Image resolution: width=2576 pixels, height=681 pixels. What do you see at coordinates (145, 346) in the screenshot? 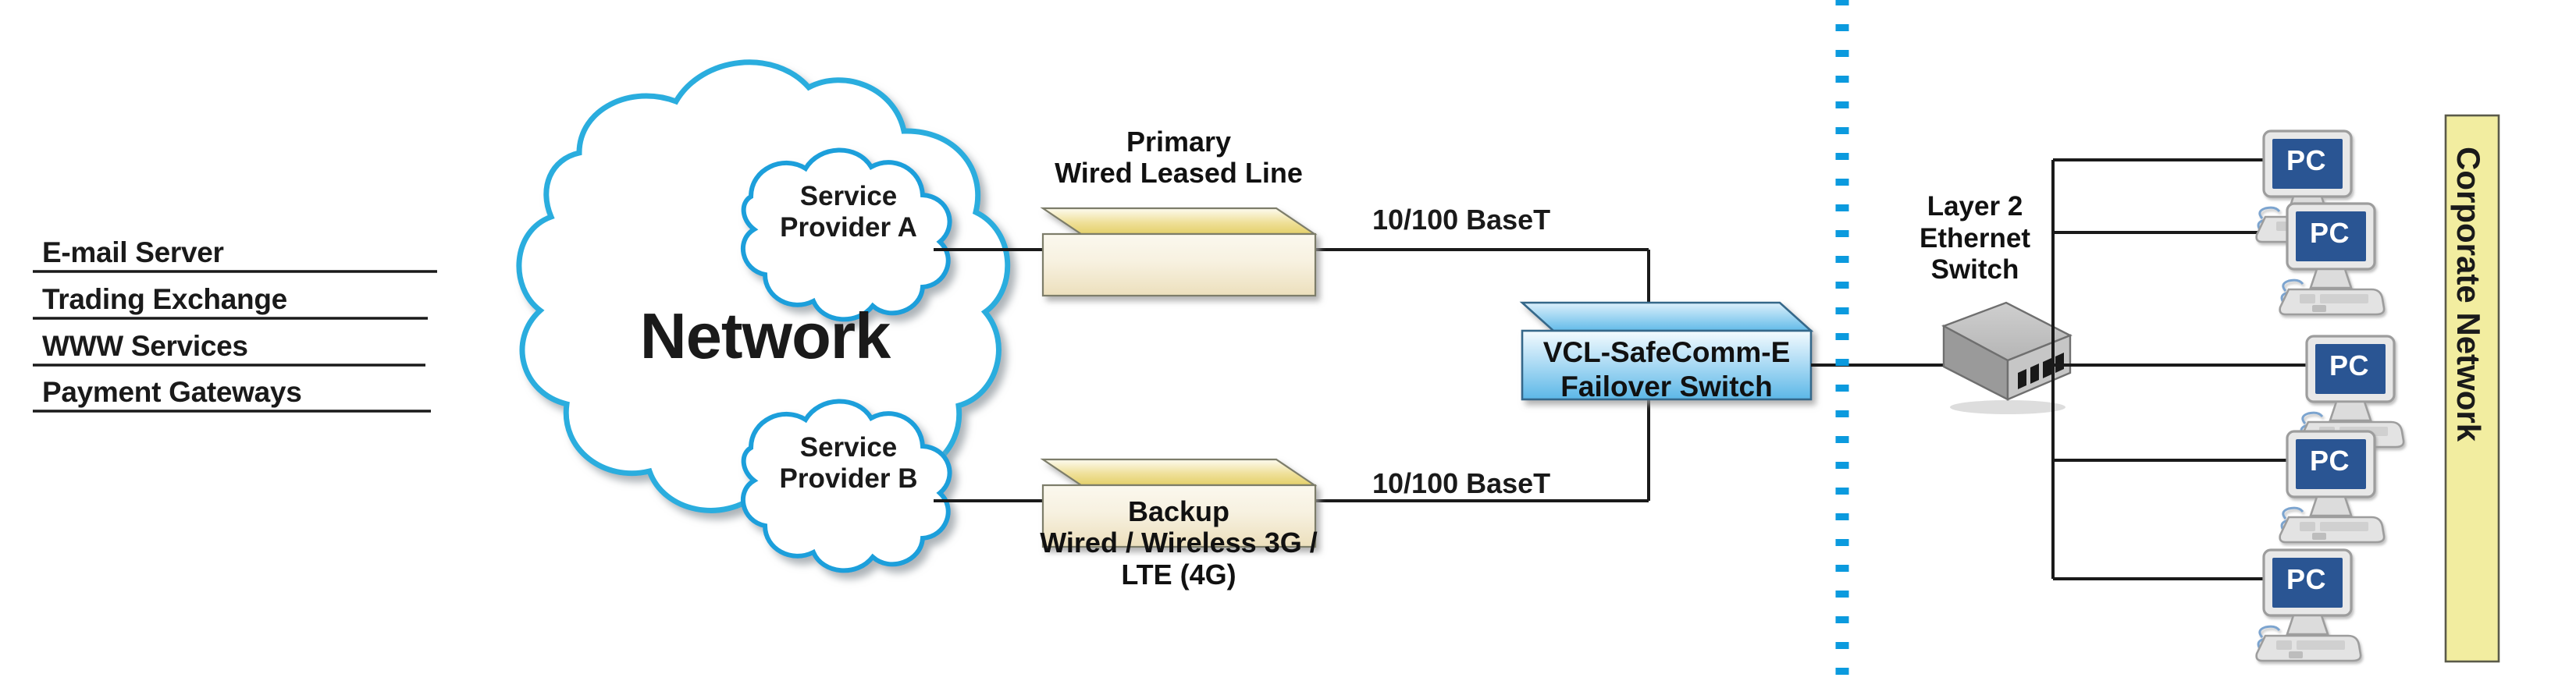
I see `service-label-www-services: WWW Services` at bounding box center [145, 346].